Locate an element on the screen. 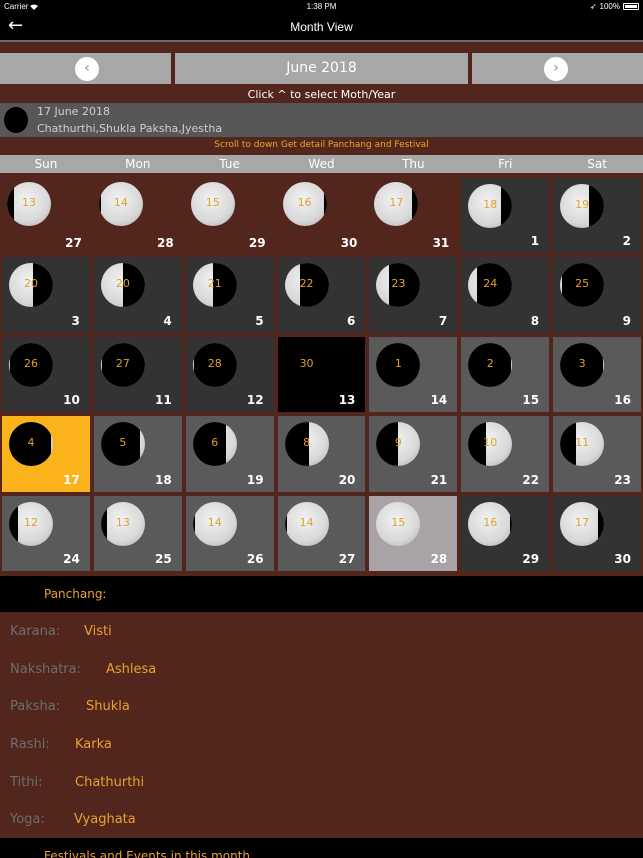  calendar-day-cell: 15 29 is located at coordinates (230, 215).